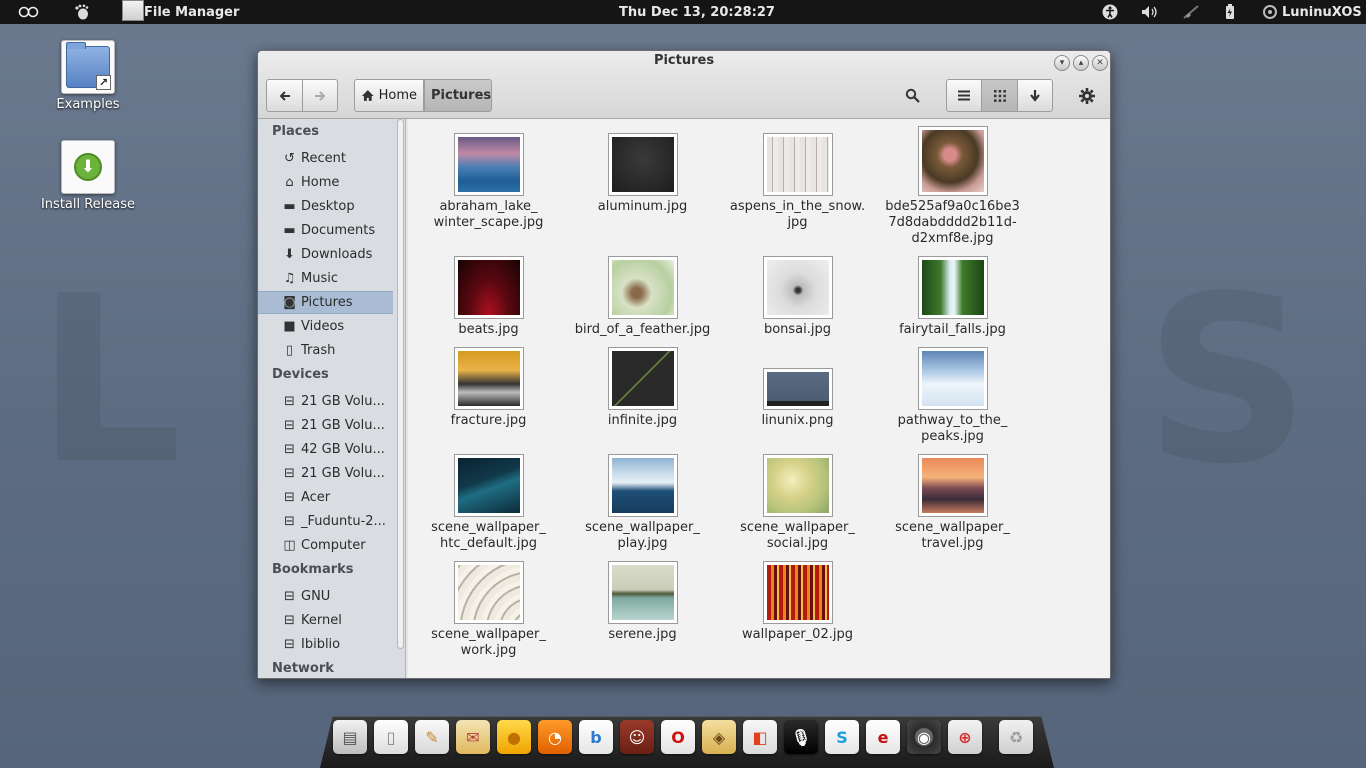 This screenshot has width=1366, height=768. I want to click on close-button: ✕, so click(1100, 63).